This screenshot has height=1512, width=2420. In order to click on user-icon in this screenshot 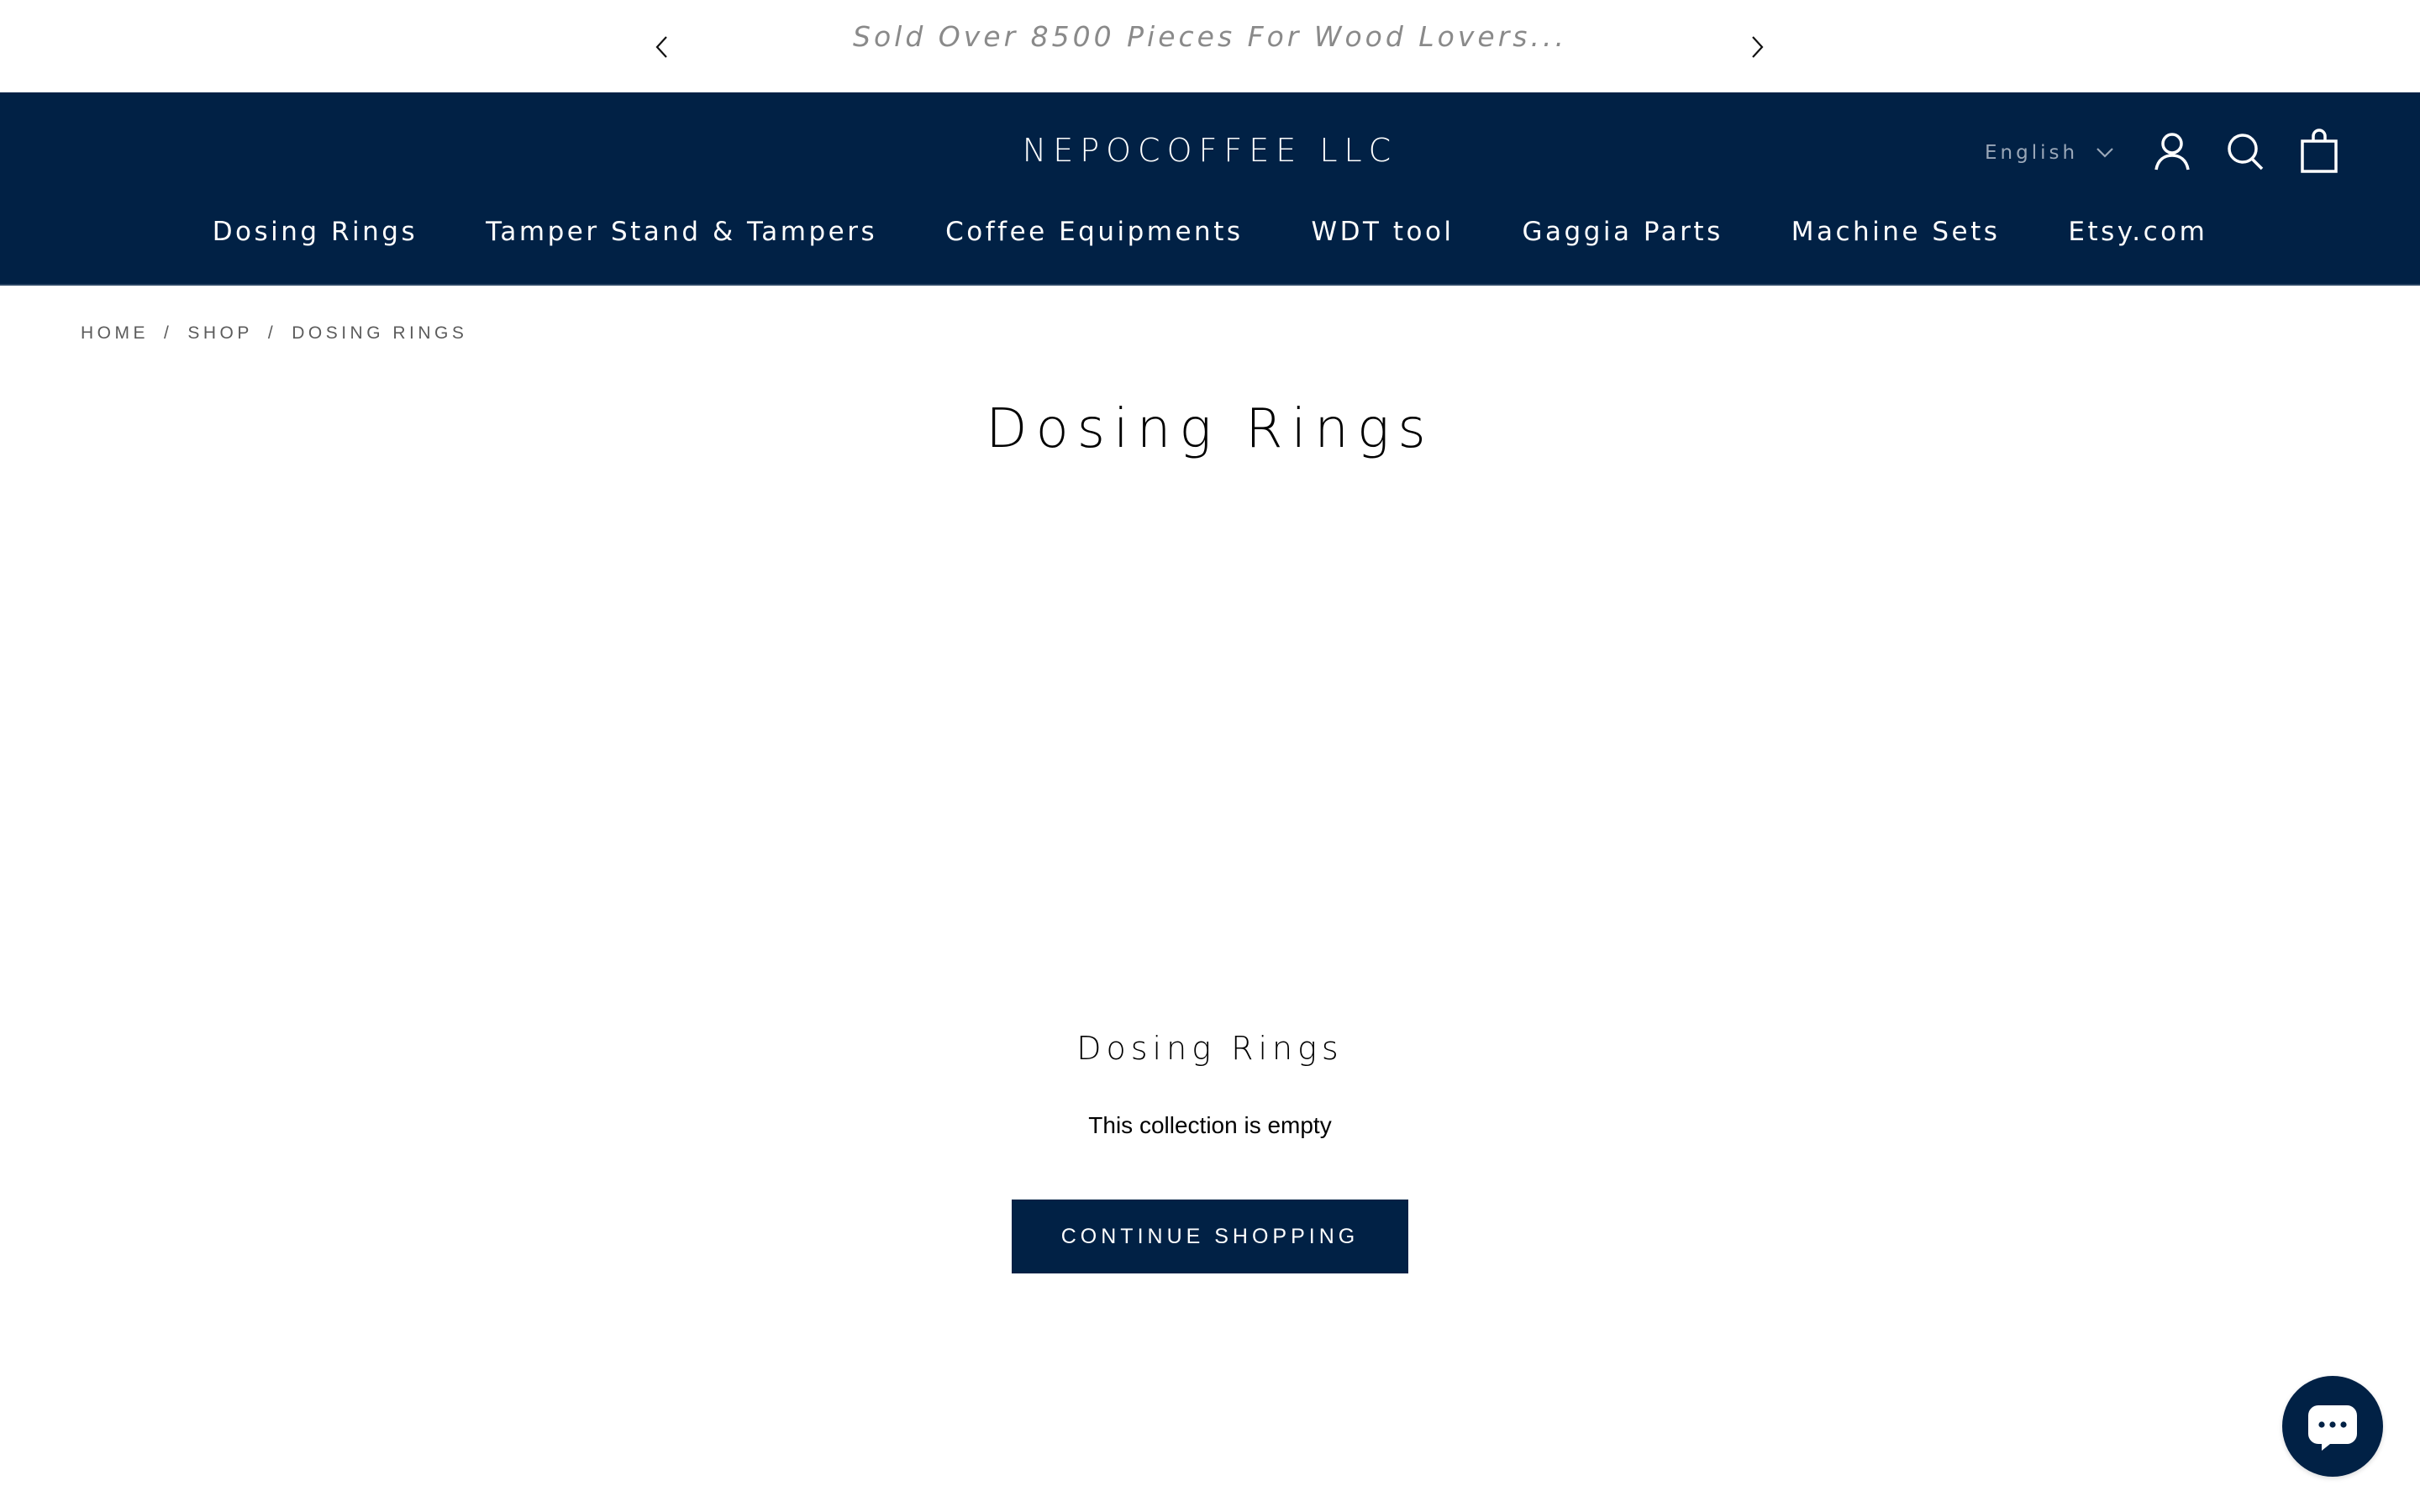, I will do `click(2172, 152)`.